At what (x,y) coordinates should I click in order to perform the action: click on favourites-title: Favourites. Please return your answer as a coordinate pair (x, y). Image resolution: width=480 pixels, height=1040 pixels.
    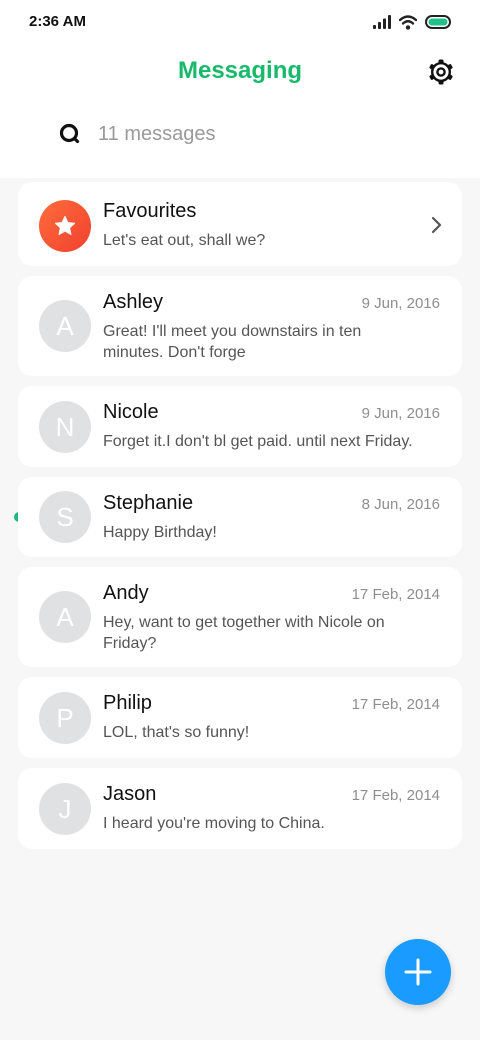
    Looking at the image, I should click on (150, 211).